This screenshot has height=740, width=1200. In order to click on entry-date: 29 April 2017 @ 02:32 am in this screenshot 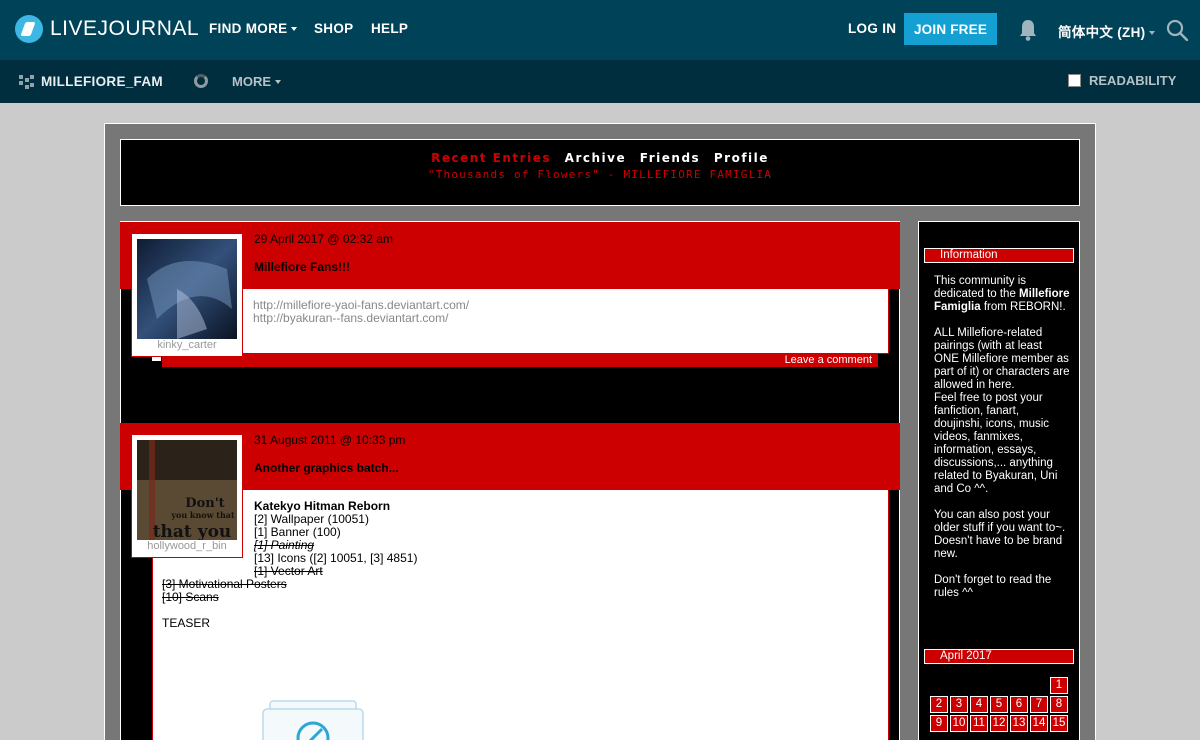, I will do `click(323, 239)`.